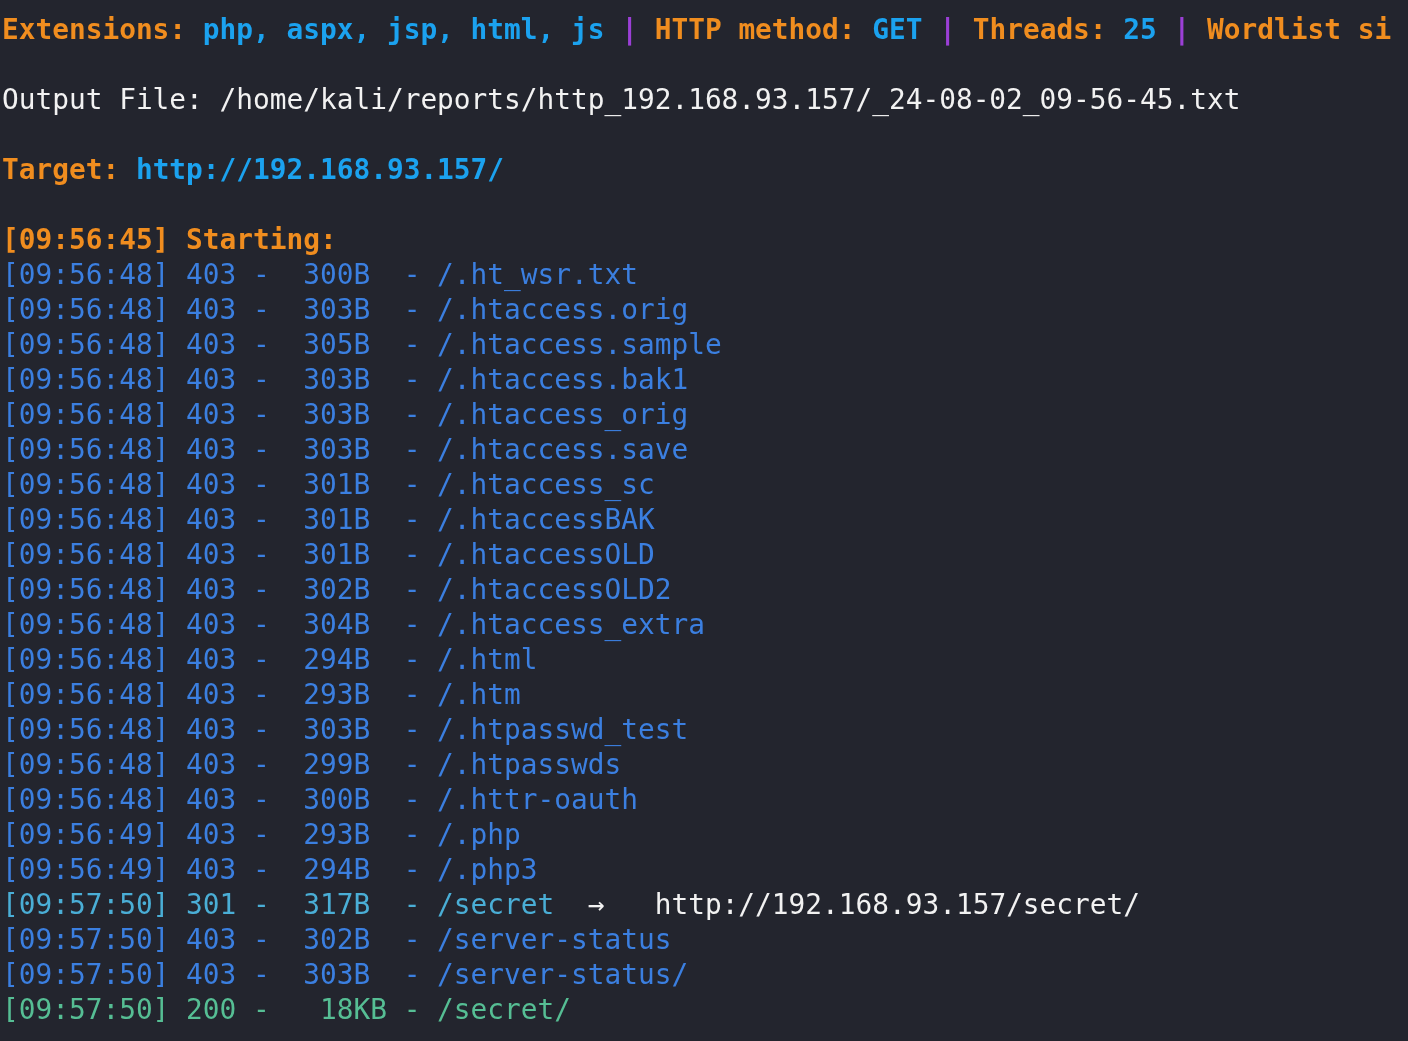  Describe the element at coordinates (1140, 29) in the screenshot. I see `header-text: 25` at that location.